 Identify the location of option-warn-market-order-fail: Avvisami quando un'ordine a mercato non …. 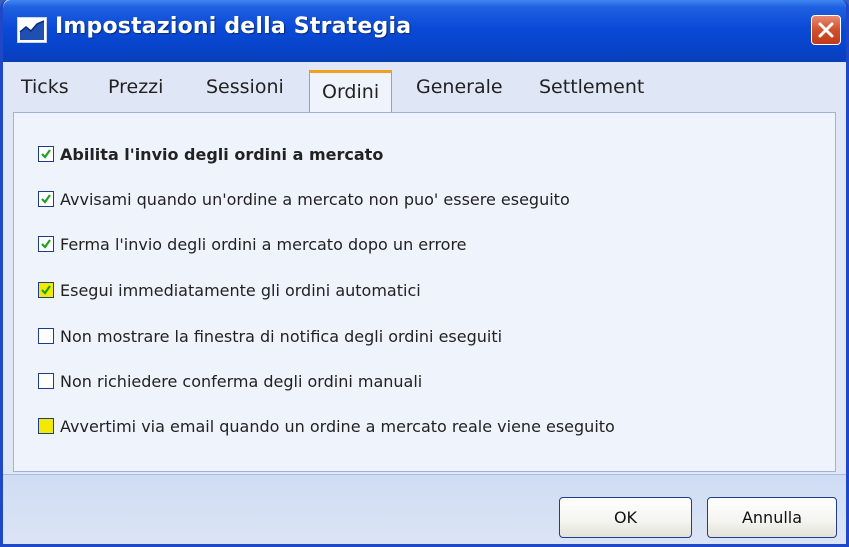
(304, 199).